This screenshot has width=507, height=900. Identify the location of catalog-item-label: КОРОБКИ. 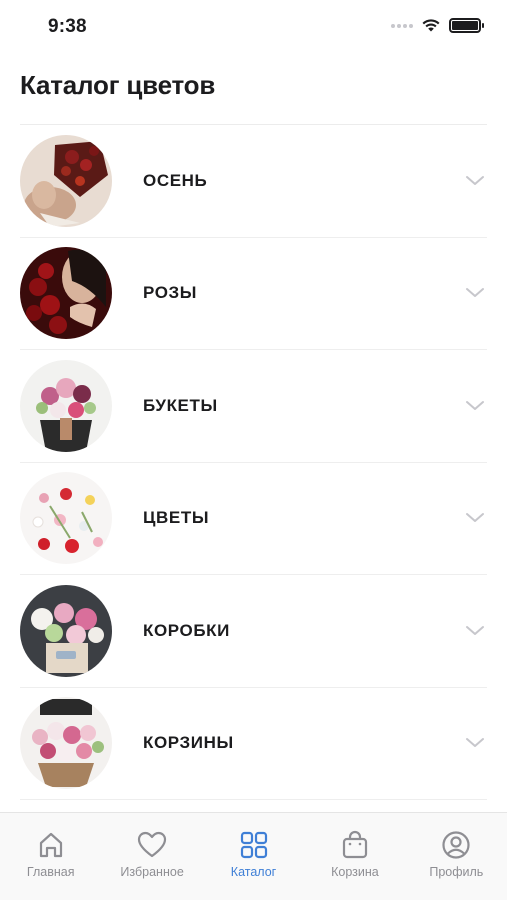
(186, 630).